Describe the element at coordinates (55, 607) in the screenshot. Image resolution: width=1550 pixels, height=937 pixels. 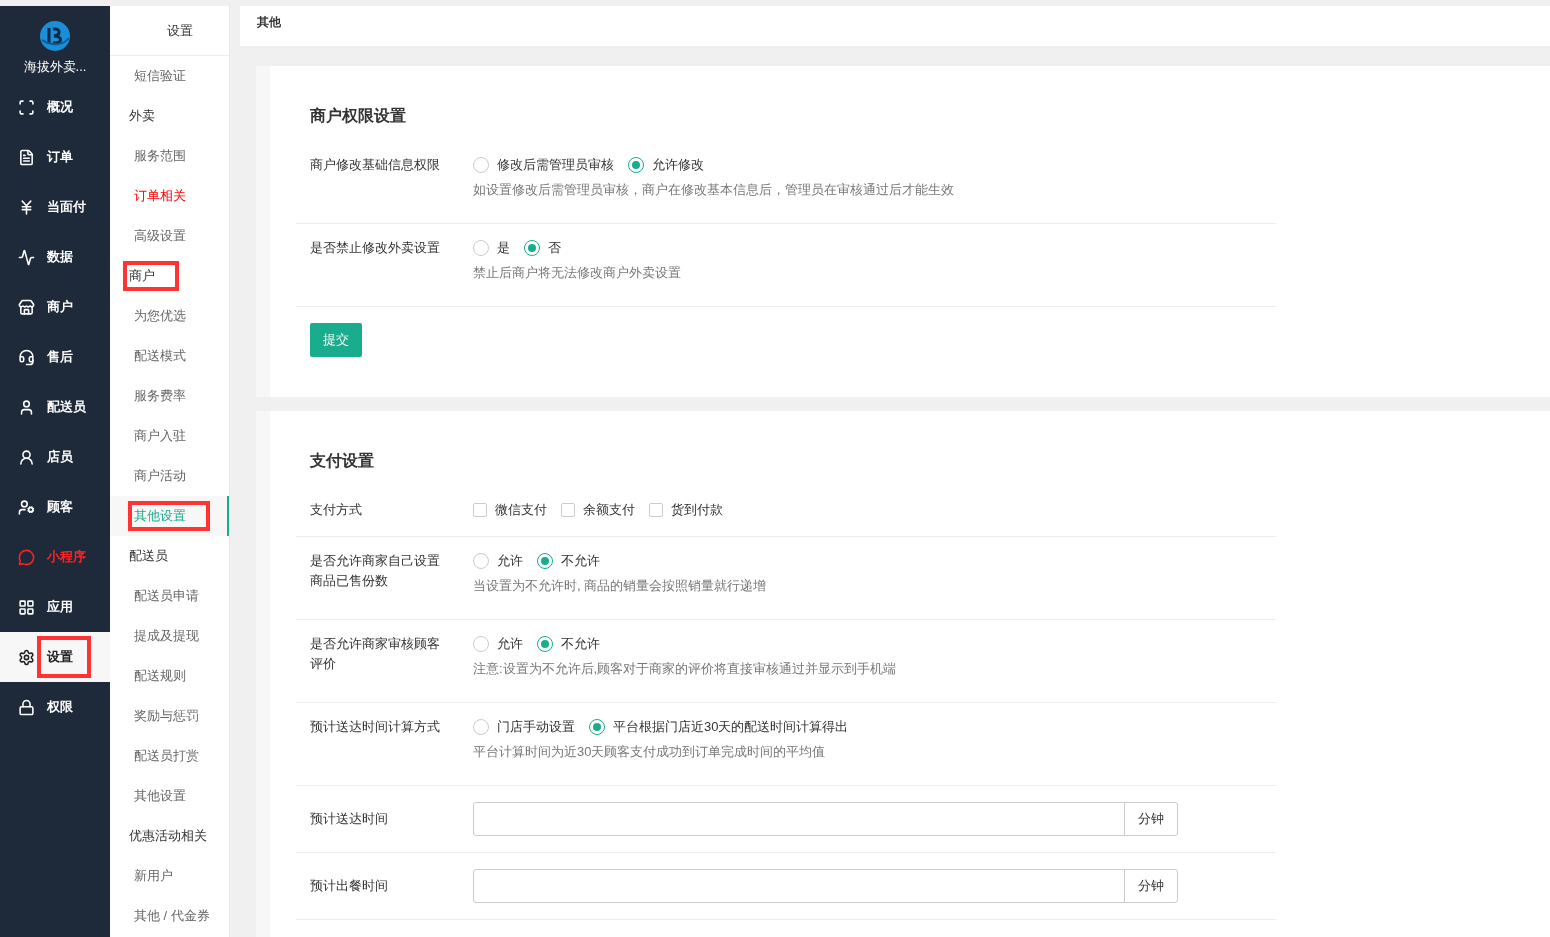
I see `nav-item: 应用` at that location.